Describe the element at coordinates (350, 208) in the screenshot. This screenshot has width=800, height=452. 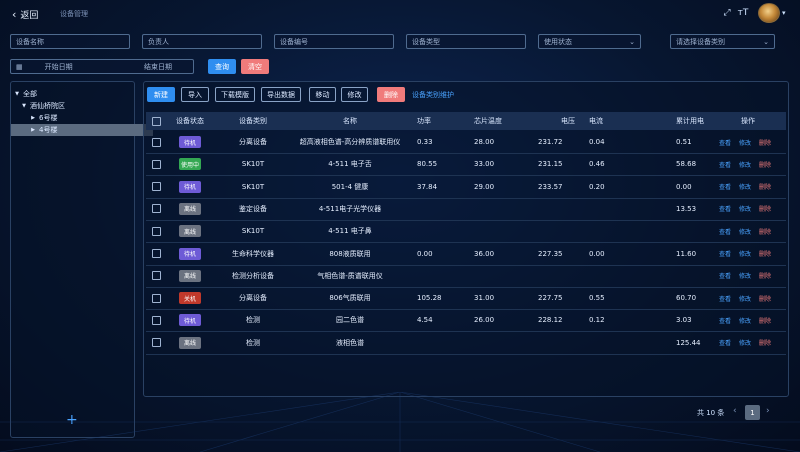
I see `cell-name: 4-511电子光学仪器` at that location.